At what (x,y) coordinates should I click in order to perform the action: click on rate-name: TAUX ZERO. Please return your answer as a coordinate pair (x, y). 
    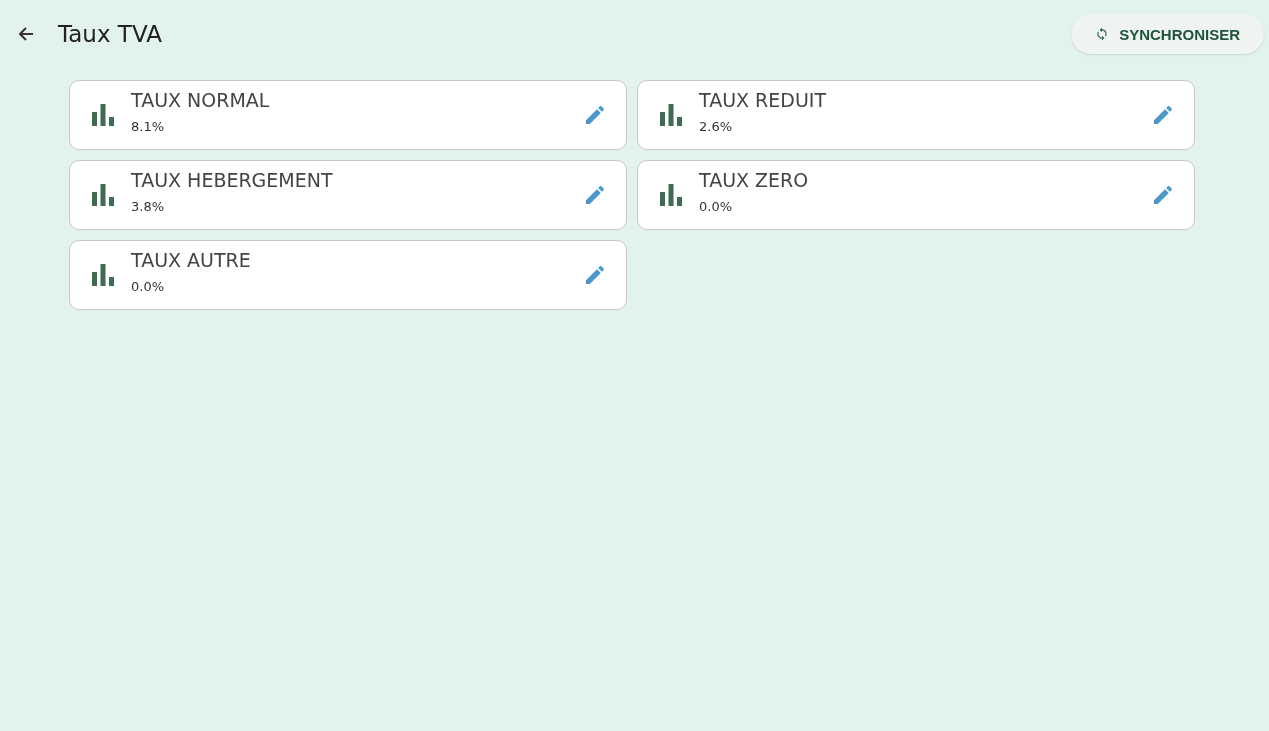
    Looking at the image, I should click on (754, 179).